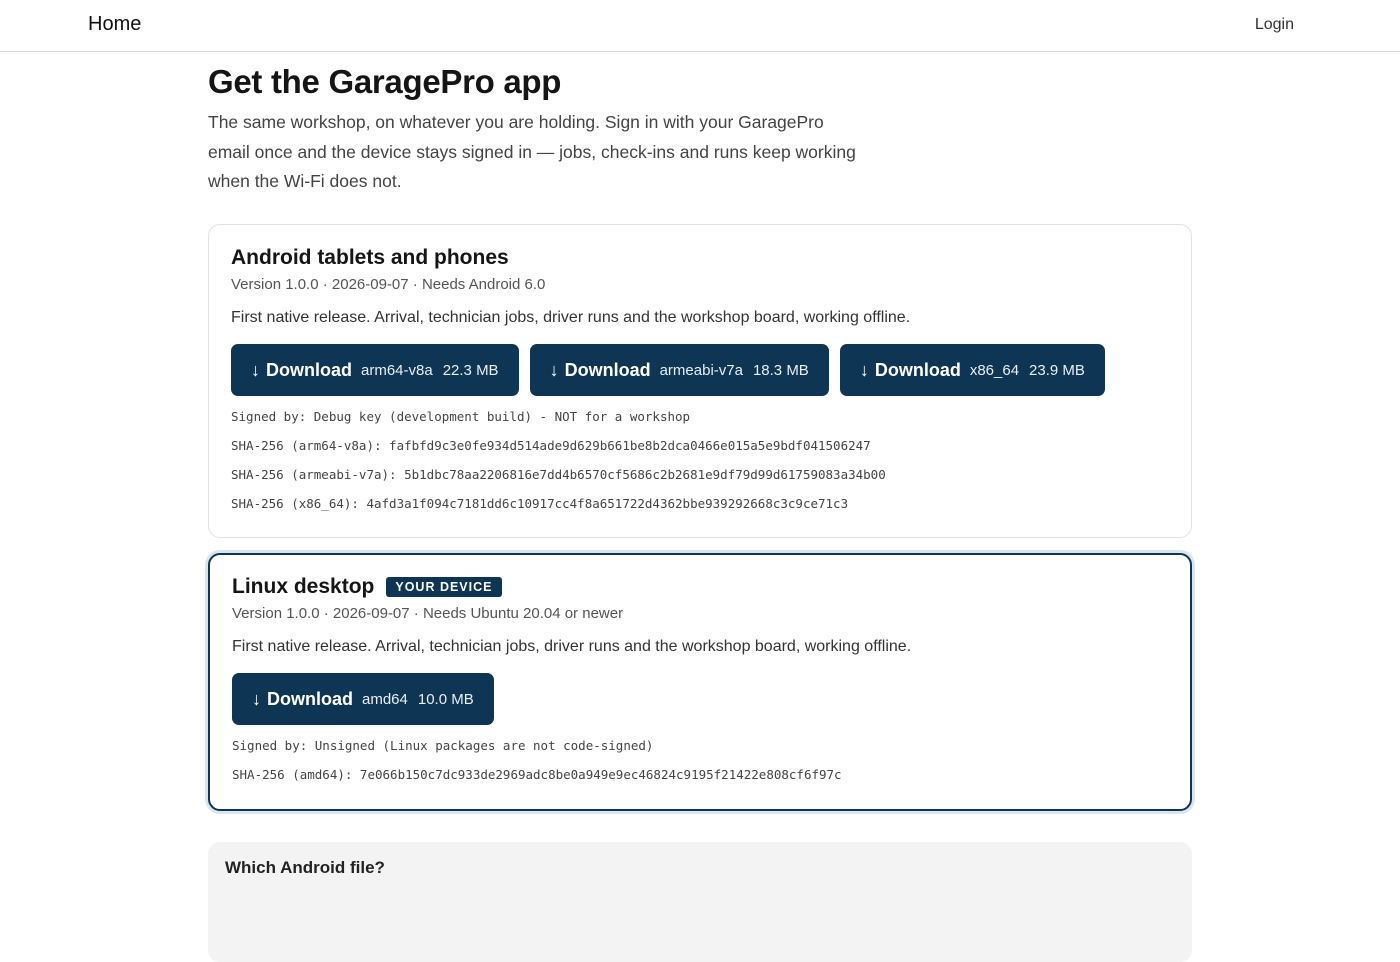  What do you see at coordinates (305, 867) in the screenshot?
I see `faq-title: Which Android file?` at bounding box center [305, 867].